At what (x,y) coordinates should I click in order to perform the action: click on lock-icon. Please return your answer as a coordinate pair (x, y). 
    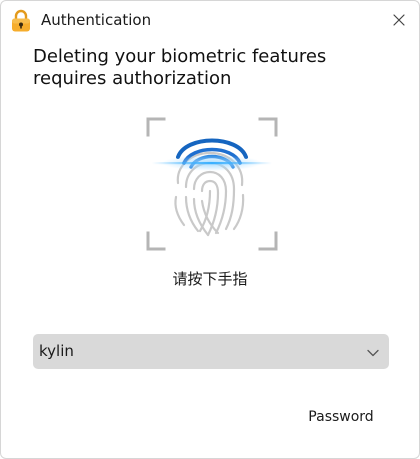
    Looking at the image, I should click on (21, 21).